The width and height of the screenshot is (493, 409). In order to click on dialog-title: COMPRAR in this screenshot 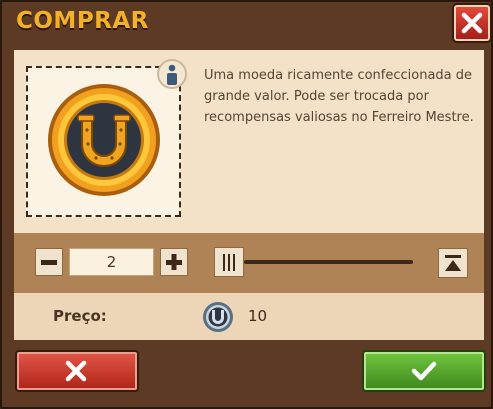, I will do `click(82, 21)`.